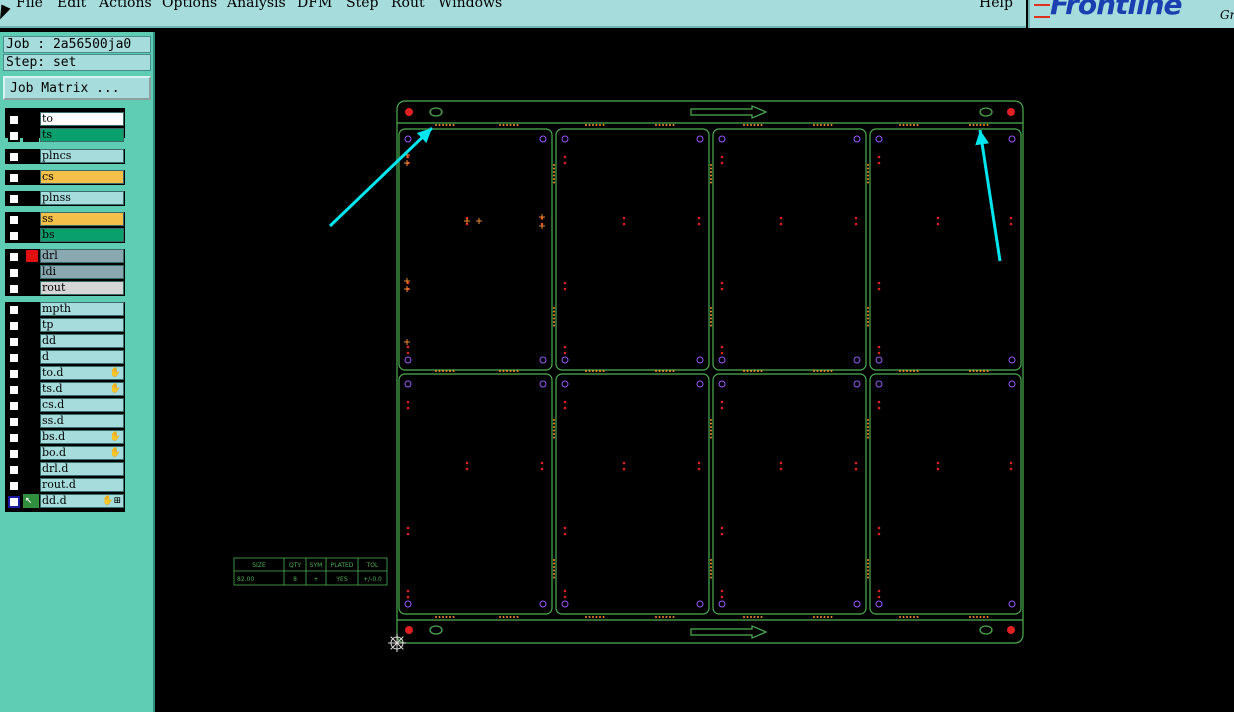 This screenshot has width=1234, height=712. What do you see at coordinates (996, 5) in the screenshot?
I see `menu-help: Help` at bounding box center [996, 5].